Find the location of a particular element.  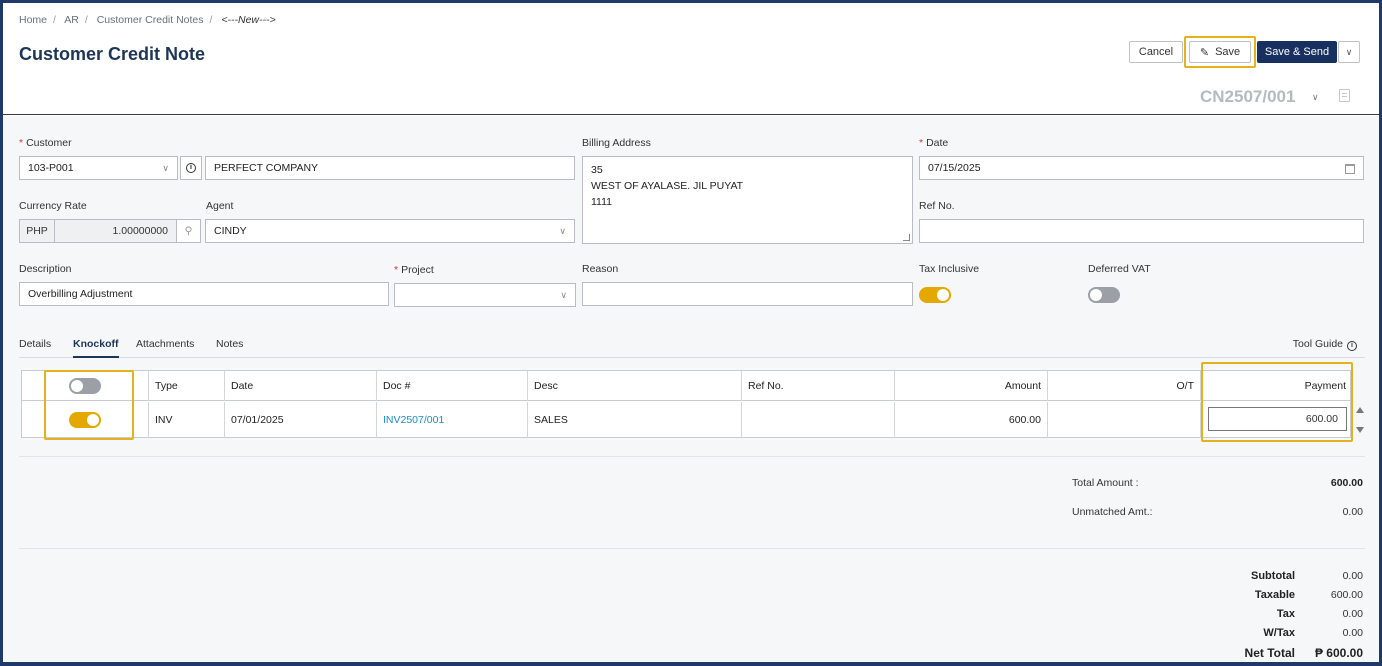

search-icon: ⚲ is located at coordinates (188, 231).